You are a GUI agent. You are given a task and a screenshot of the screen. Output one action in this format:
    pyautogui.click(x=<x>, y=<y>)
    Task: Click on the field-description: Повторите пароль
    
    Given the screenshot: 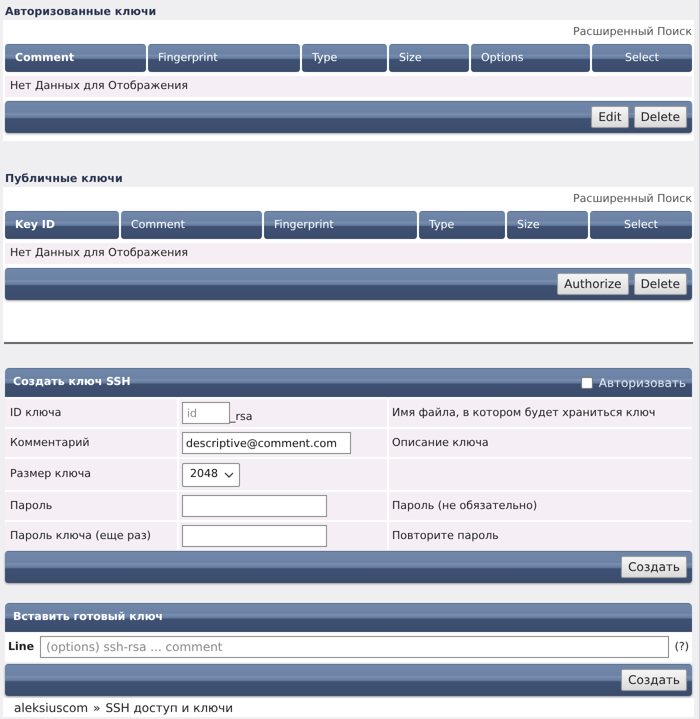 What is the action you would take?
    pyautogui.click(x=540, y=536)
    